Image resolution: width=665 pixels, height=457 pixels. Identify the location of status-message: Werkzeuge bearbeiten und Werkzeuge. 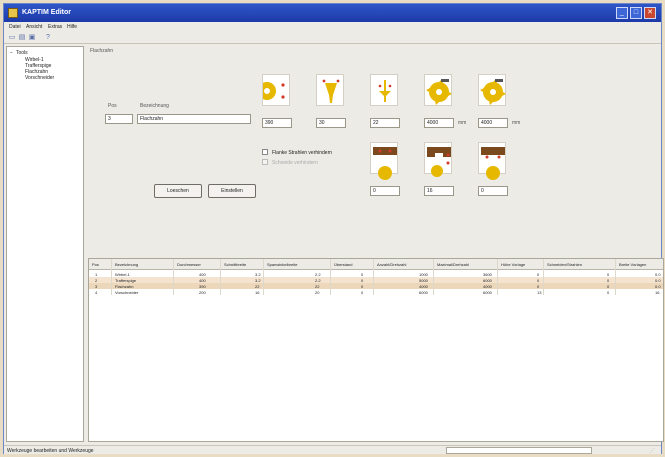
(50, 451).